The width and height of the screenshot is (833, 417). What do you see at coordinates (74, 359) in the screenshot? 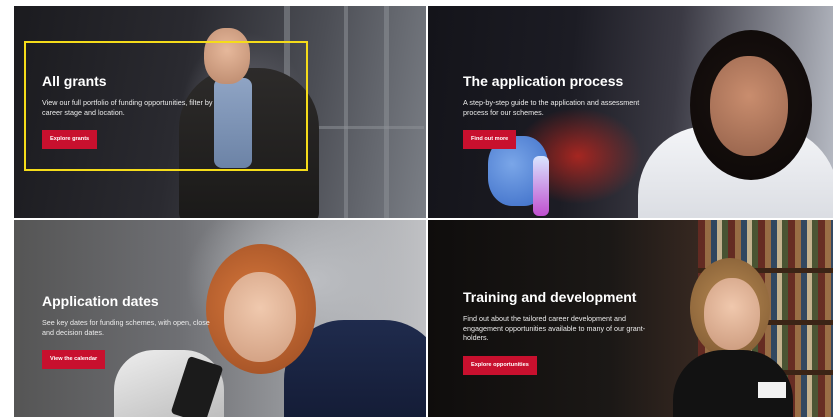
I see `view-calendar-button: View the calendar` at bounding box center [74, 359].